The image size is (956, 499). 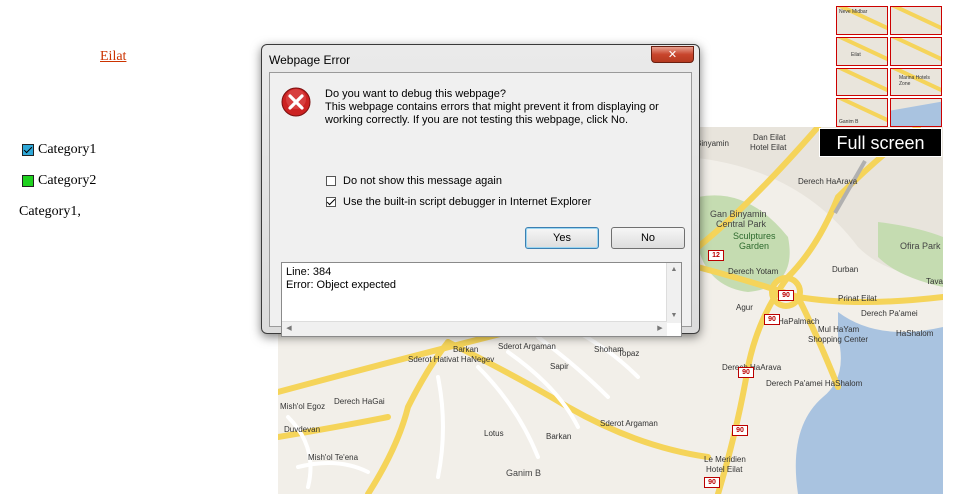 What do you see at coordinates (416, 94) in the screenshot?
I see `error-question: Do you want to debug this webpage?` at bounding box center [416, 94].